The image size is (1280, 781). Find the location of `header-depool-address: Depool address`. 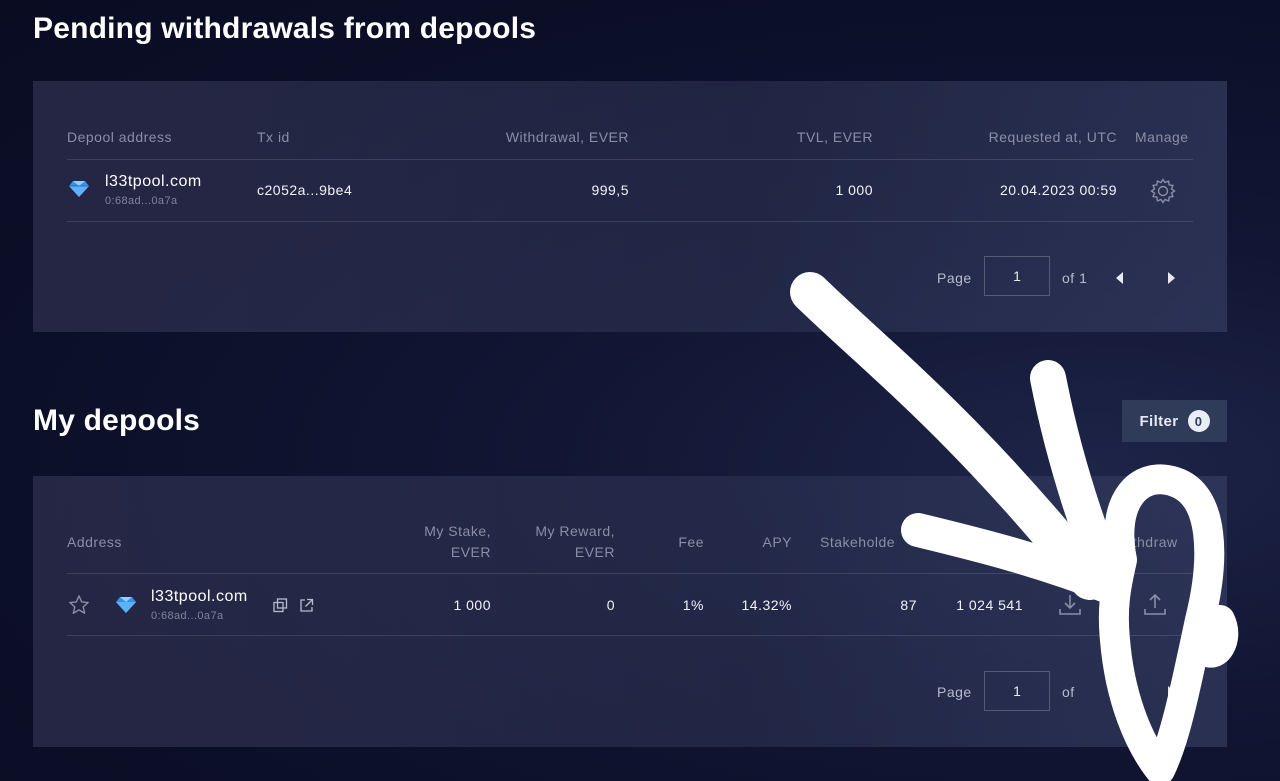

header-depool-address: Depool address is located at coordinates (120, 137).